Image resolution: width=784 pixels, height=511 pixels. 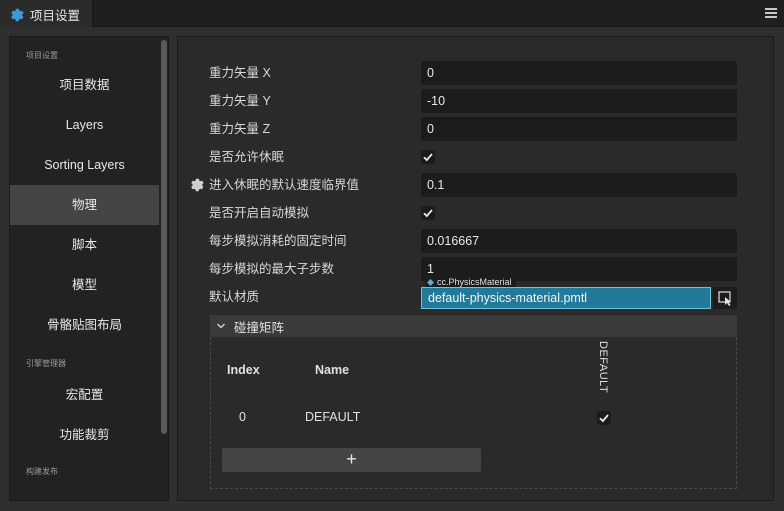 I want to click on auto-simulation-row: 是否开启自动模拟, so click(x=476, y=213).